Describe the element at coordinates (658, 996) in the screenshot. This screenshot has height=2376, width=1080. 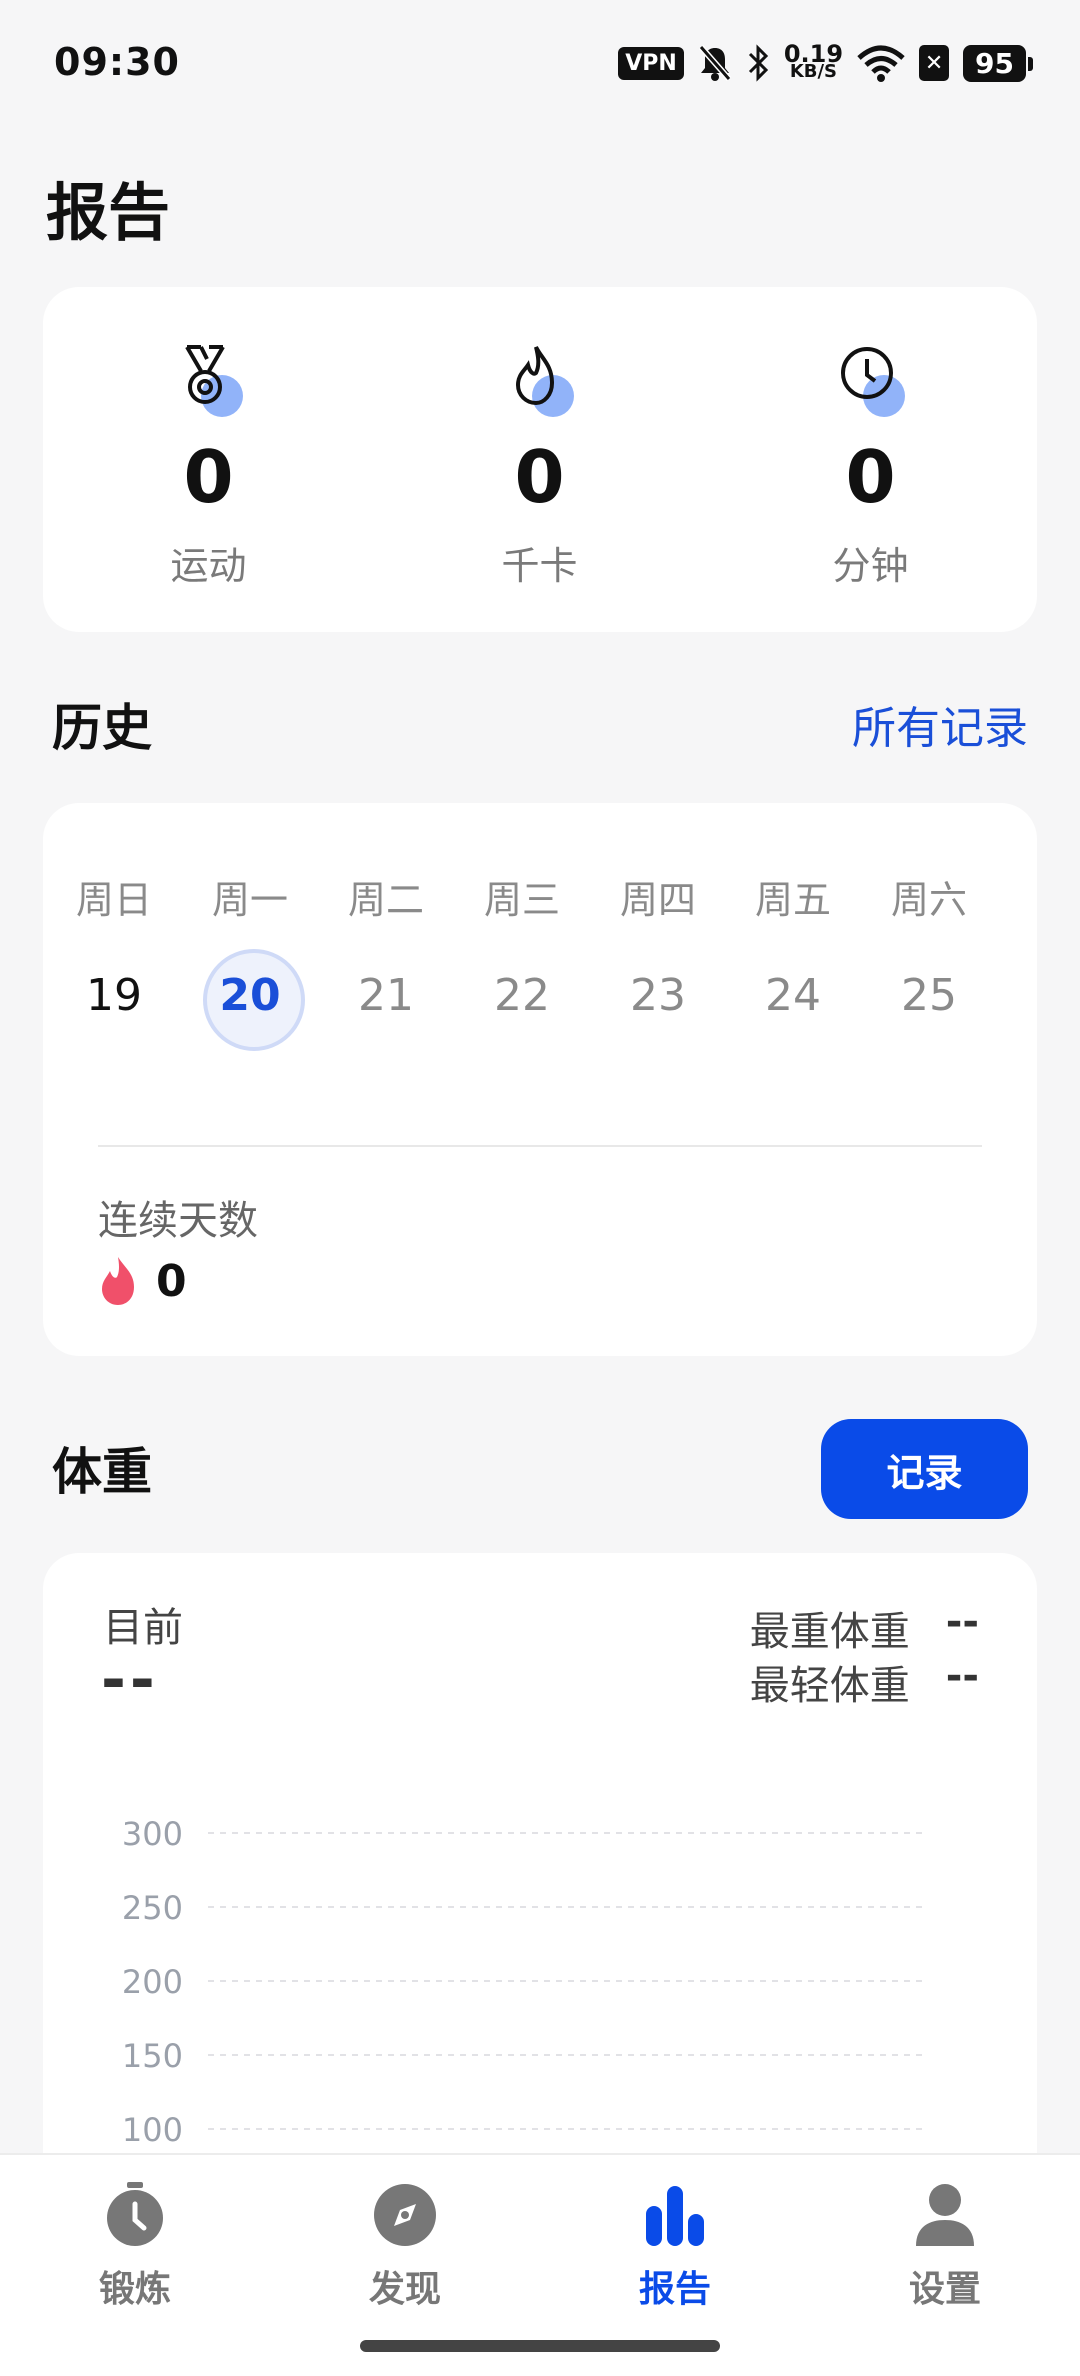
I see `date-23: 23` at that location.